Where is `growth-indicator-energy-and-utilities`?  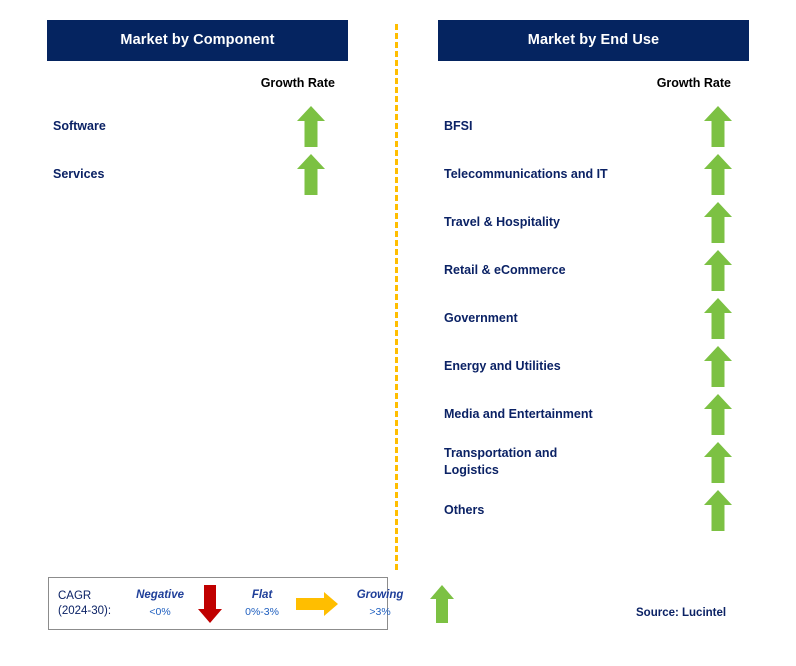 growth-indicator-energy-and-utilities is located at coordinates (718, 366).